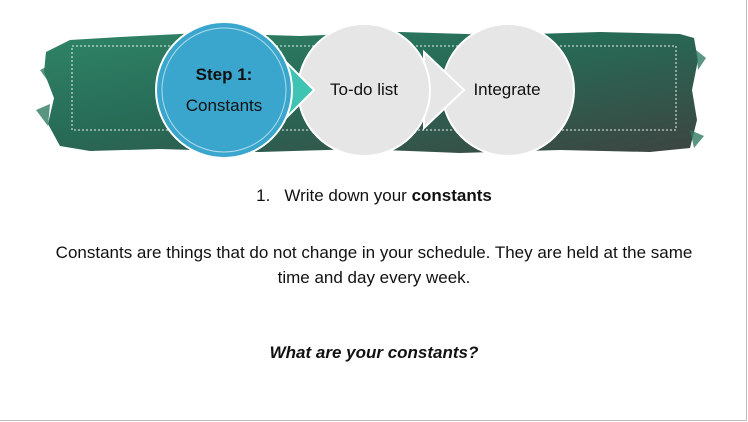 The width and height of the screenshot is (748, 422). I want to click on list-text: Write down your, so click(348, 195).